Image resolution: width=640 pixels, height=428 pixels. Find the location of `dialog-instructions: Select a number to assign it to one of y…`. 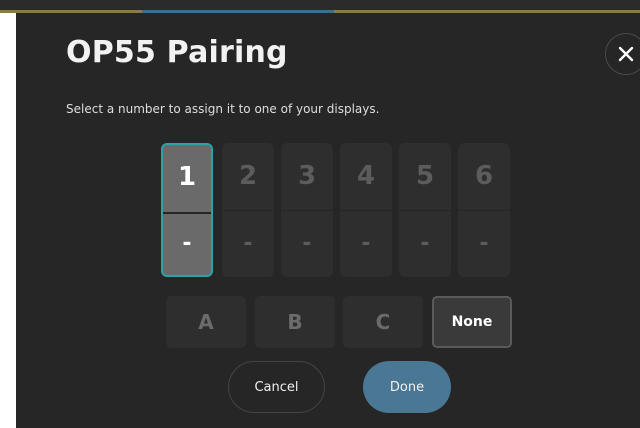

dialog-instructions: Select a number to assign it to one of y… is located at coordinates (223, 109).